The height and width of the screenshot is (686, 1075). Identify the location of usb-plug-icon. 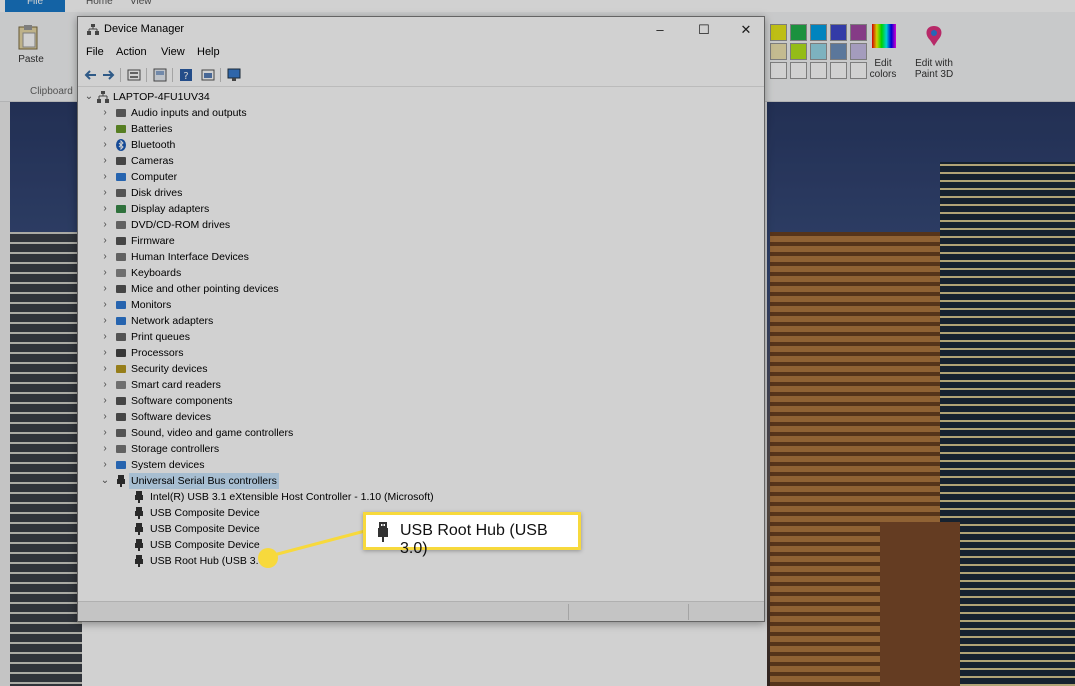
(383, 532).